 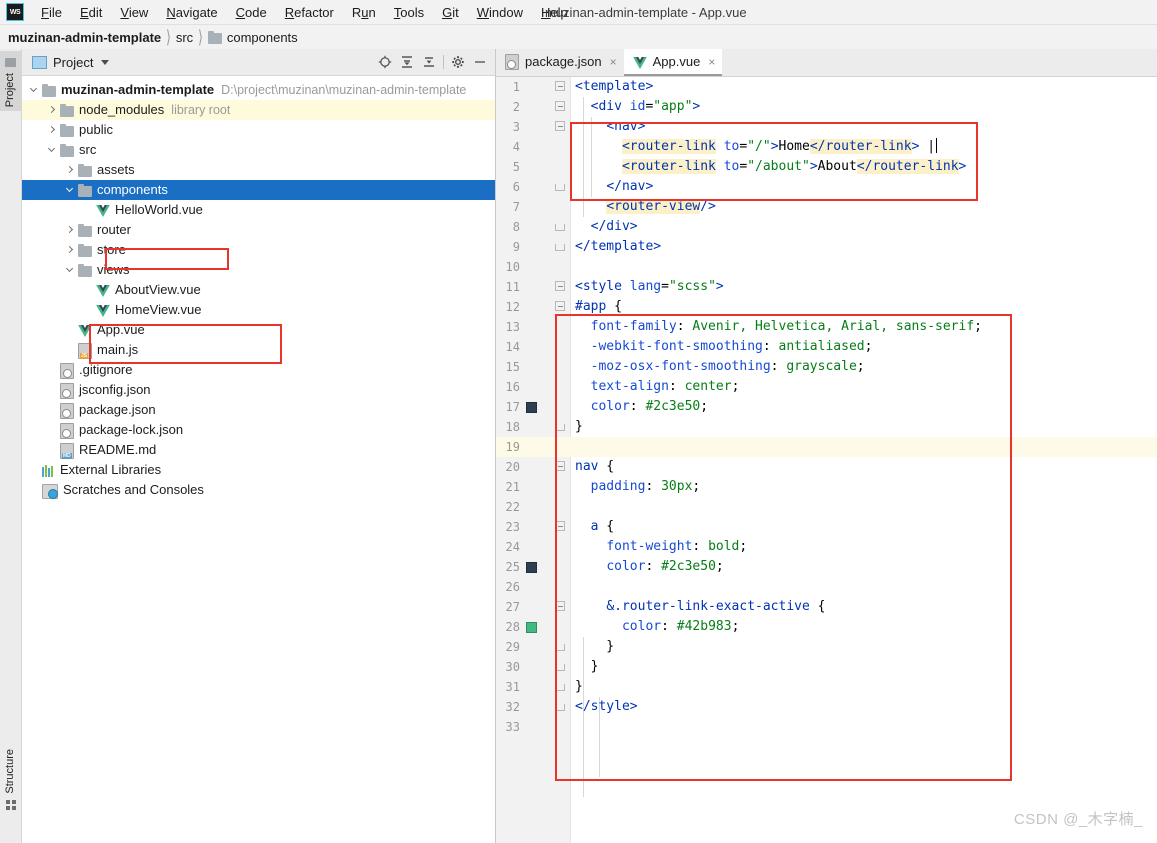 I want to click on menu-item-file: File, so click(x=51, y=12).